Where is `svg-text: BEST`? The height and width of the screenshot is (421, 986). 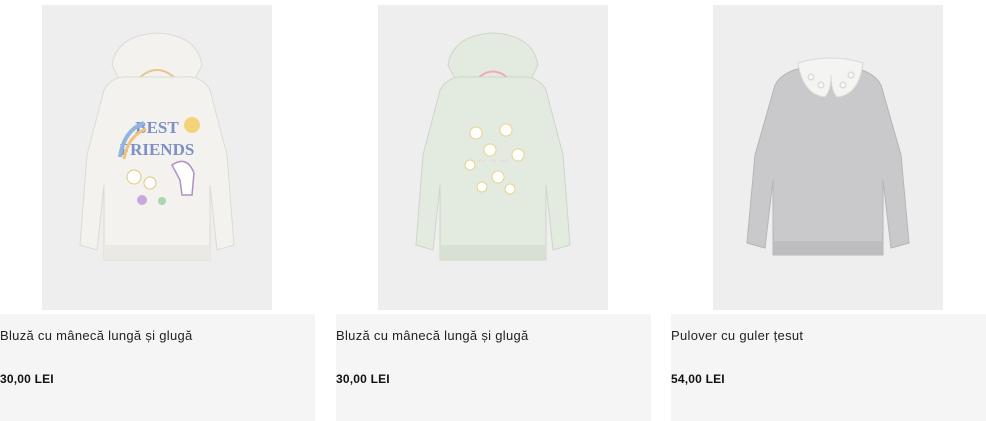 svg-text: BEST is located at coordinates (157, 127).